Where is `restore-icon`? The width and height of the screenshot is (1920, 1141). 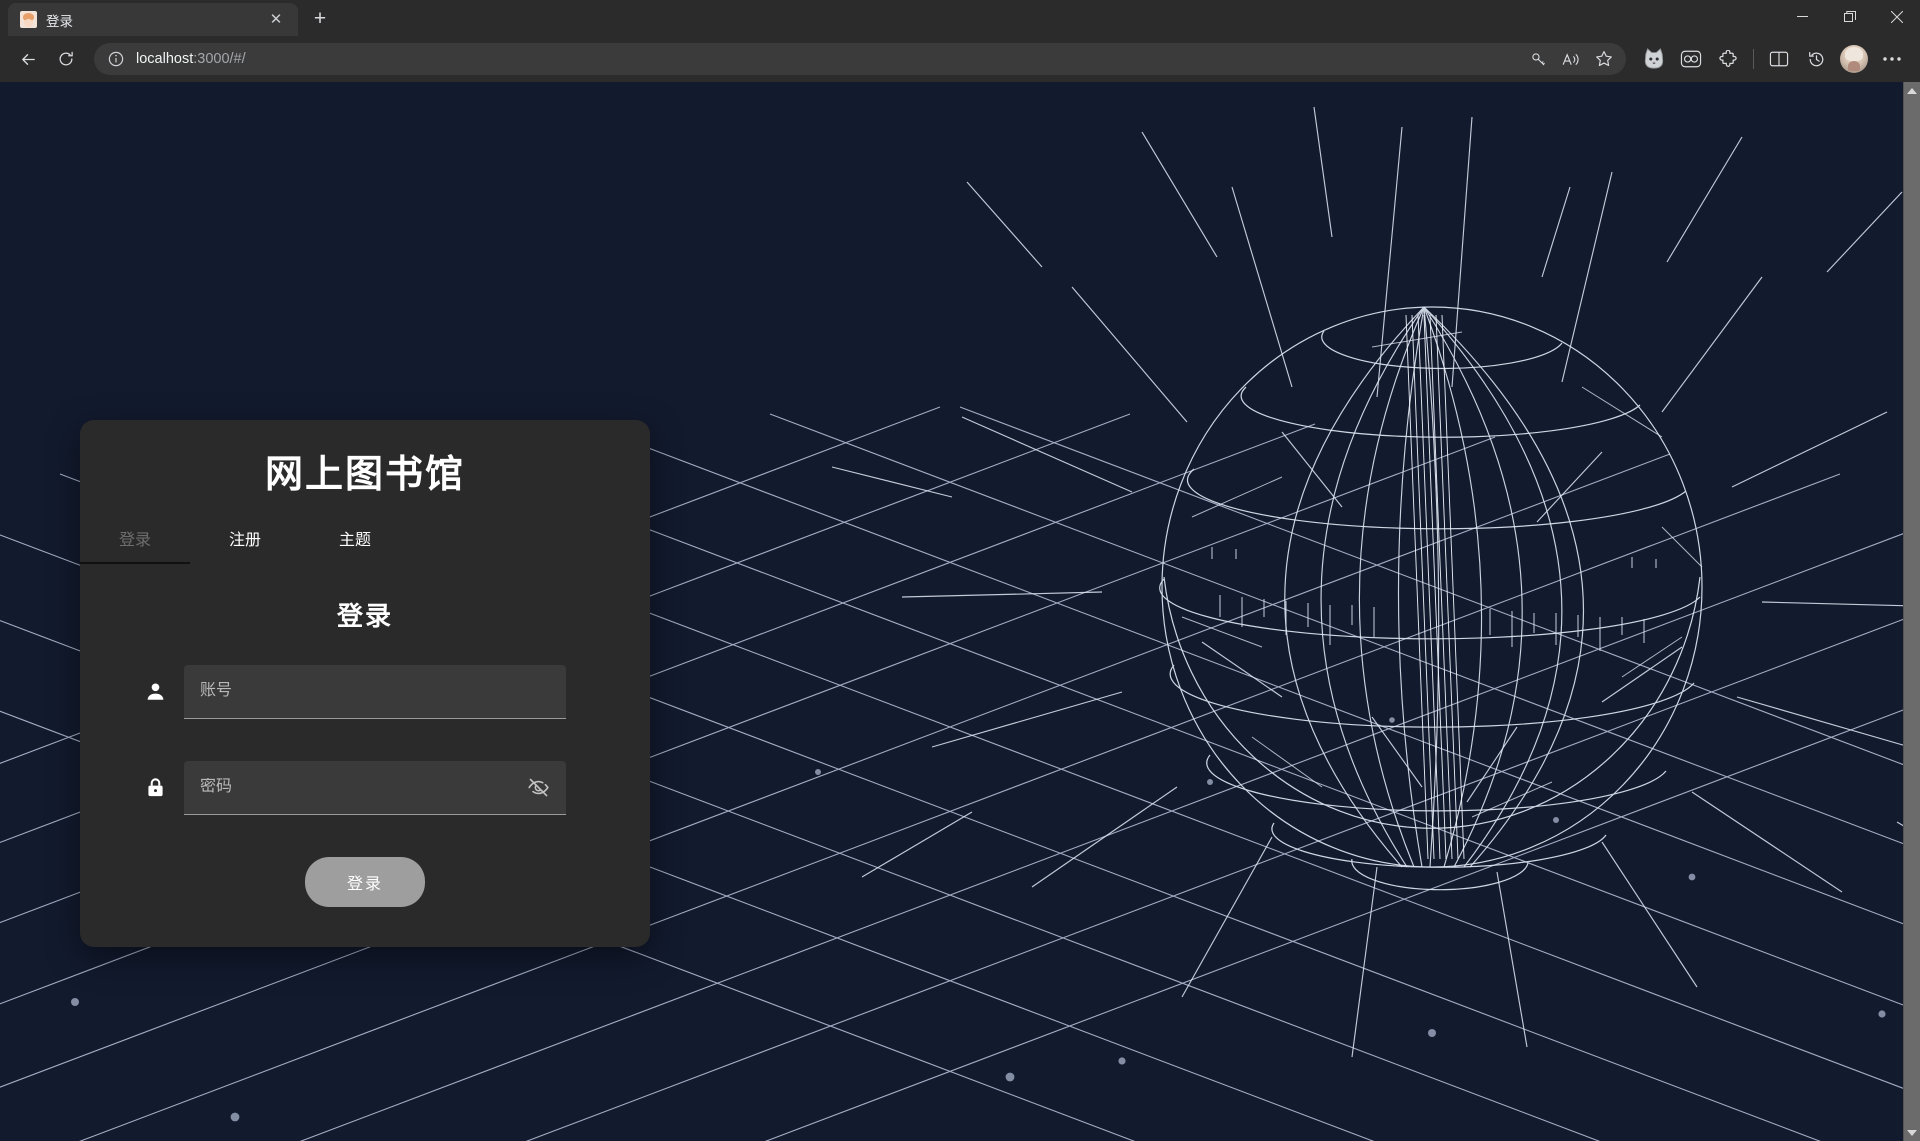 restore-icon is located at coordinates (1849, 16).